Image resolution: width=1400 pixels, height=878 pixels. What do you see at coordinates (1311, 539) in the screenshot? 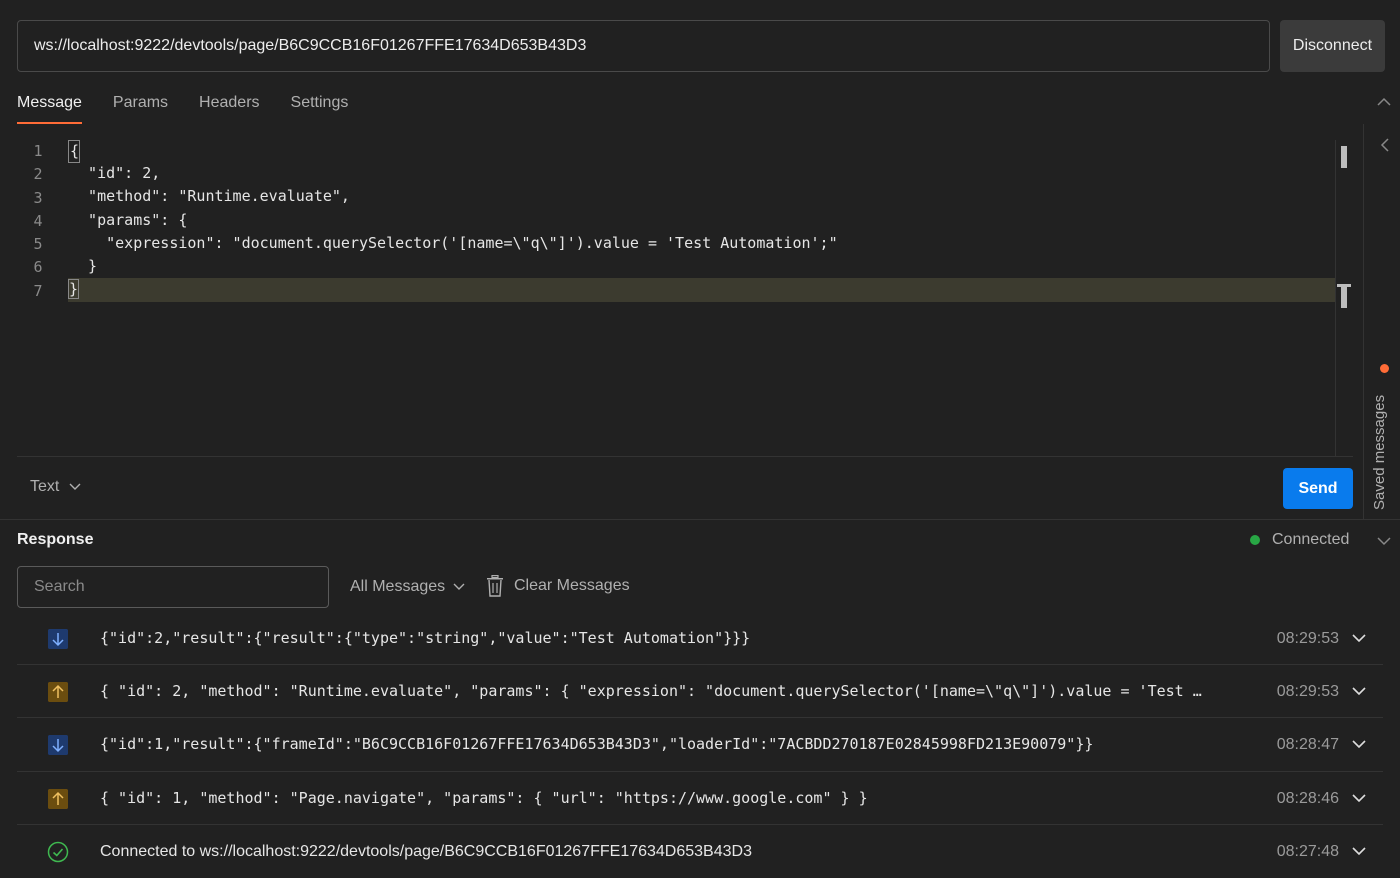
I see `status-label: Connected` at bounding box center [1311, 539].